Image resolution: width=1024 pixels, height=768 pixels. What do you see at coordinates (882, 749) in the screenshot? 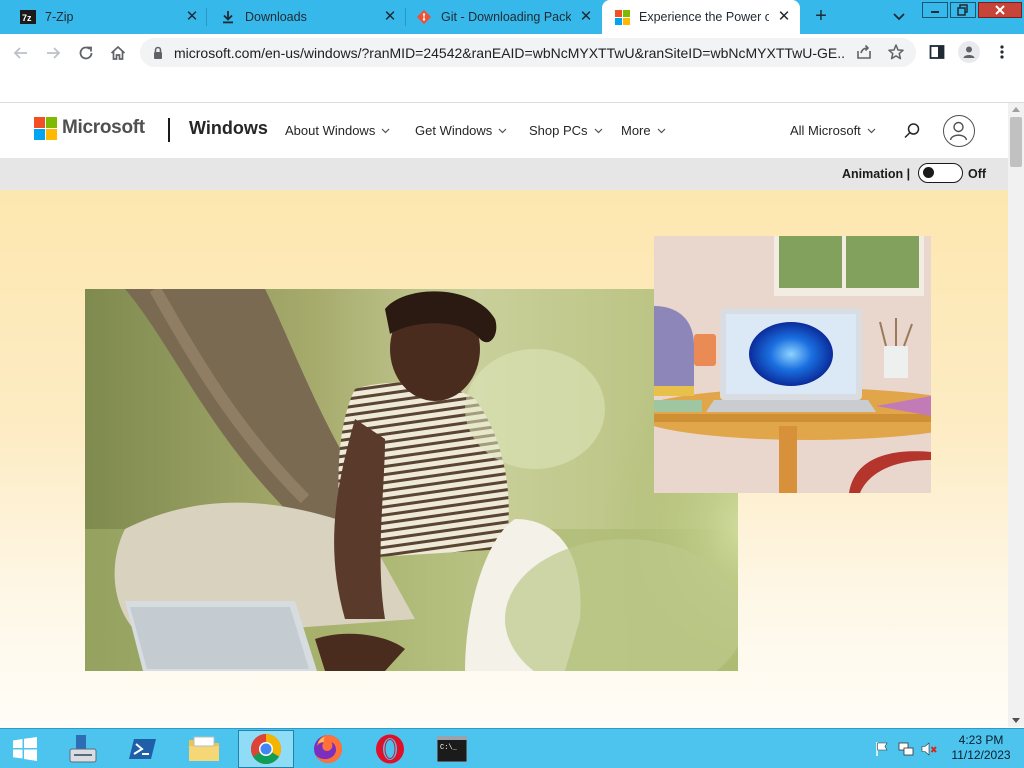
I see `action-center-flag-icon` at bounding box center [882, 749].